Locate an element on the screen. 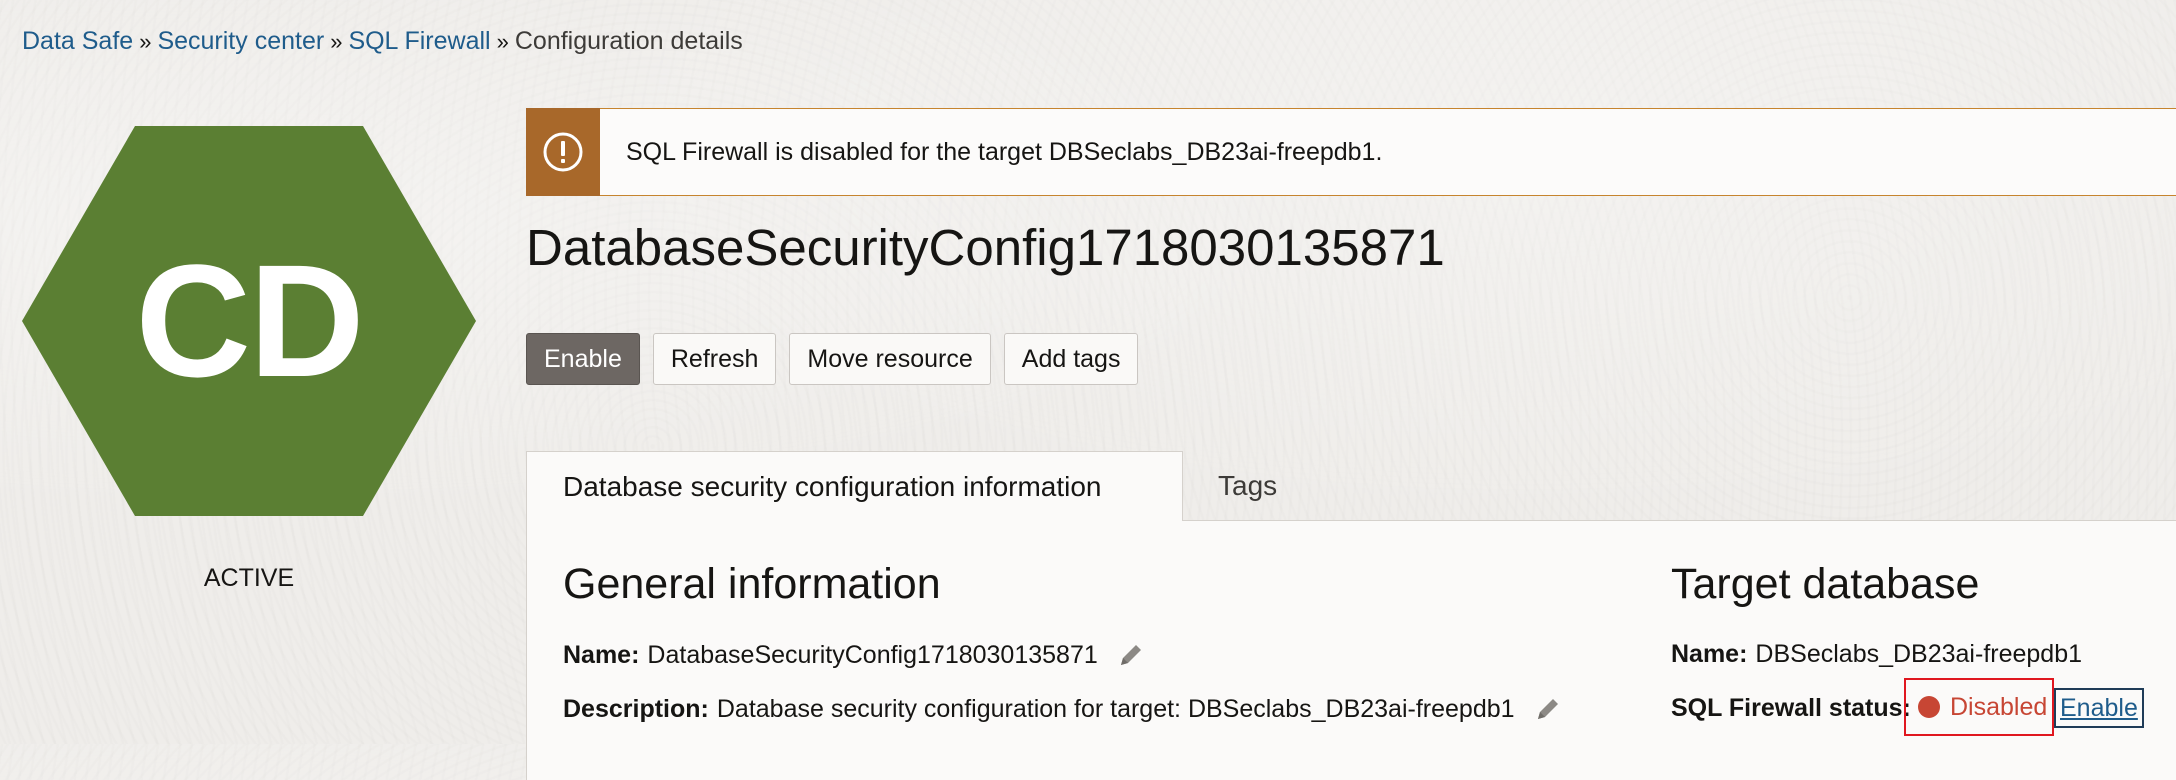 The height and width of the screenshot is (780, 2176). action-toolbar: Enable Refresh Move resource Add tags is located at coordinates (832, 359).